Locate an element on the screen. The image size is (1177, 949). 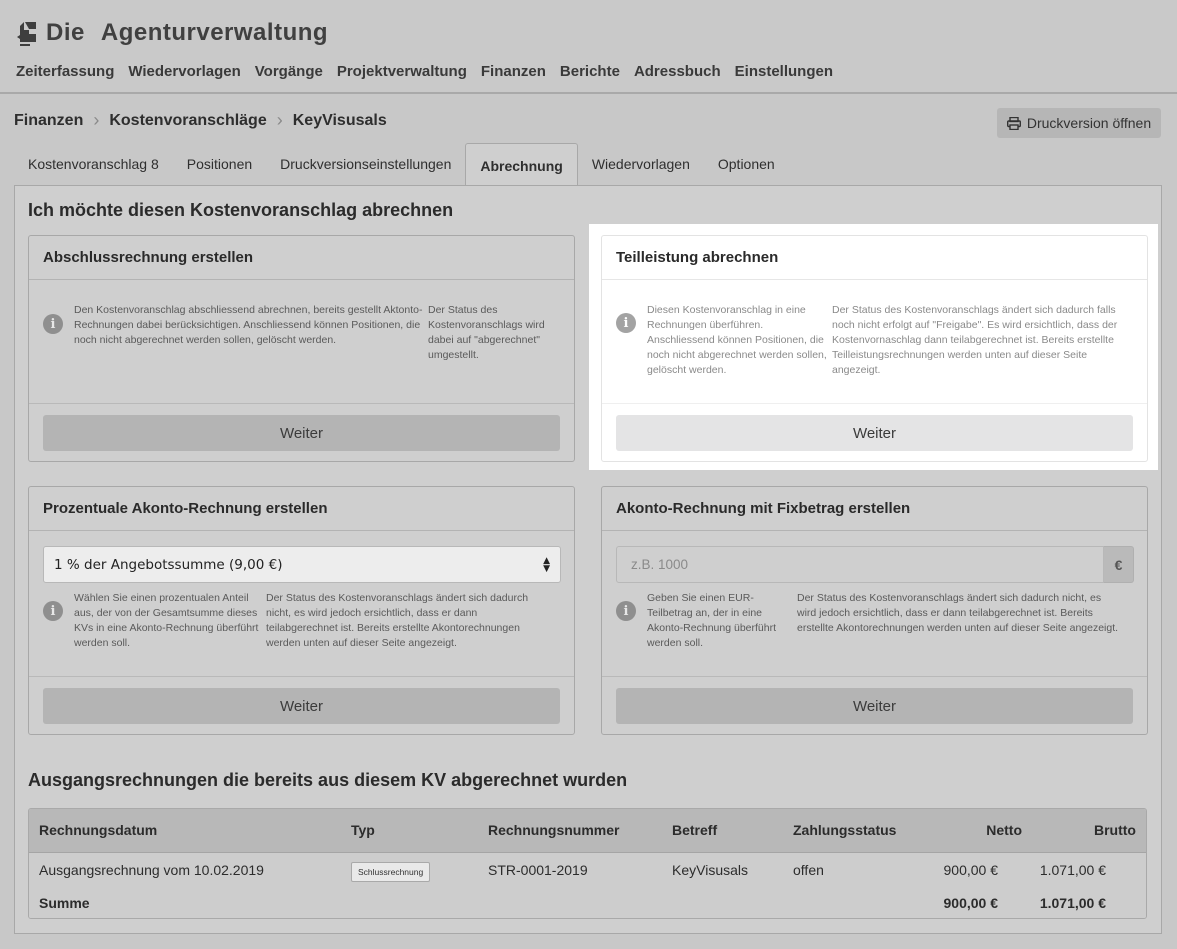
brand-word-die: Die is located at coordinates (65, 32).